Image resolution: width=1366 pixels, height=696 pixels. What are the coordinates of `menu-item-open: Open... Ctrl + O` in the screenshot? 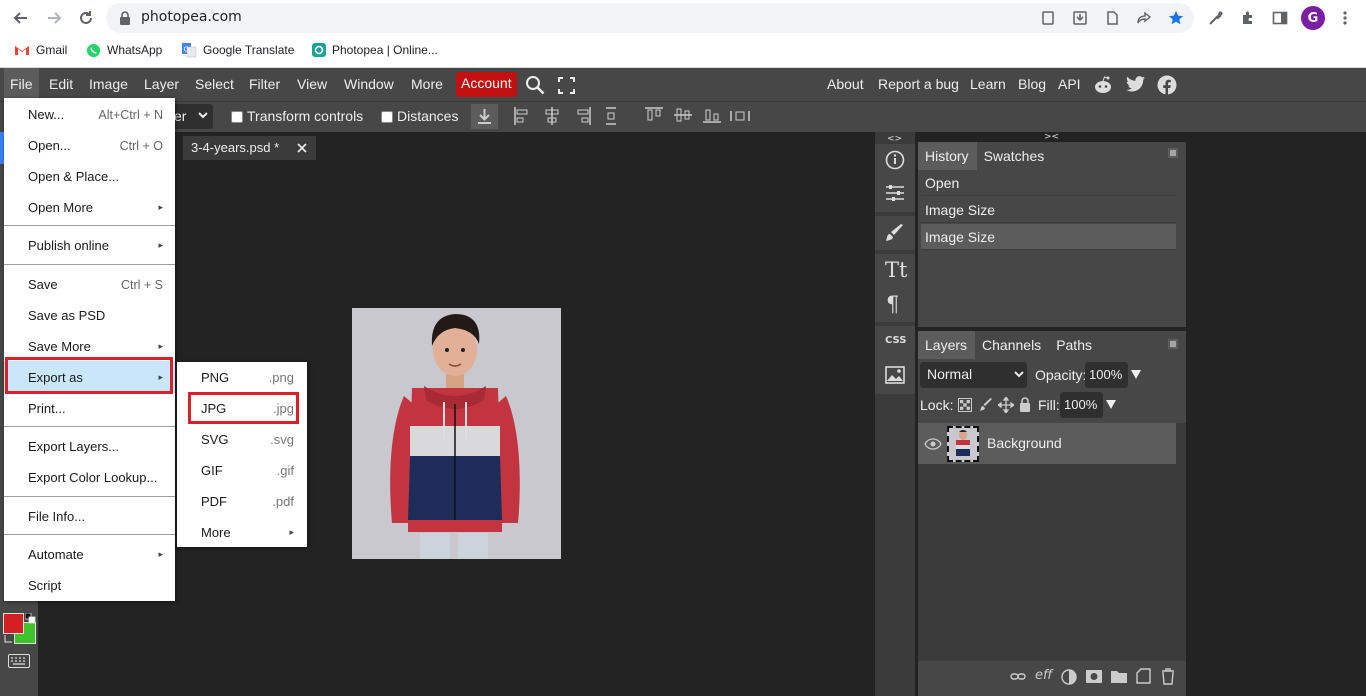 It's located at (89, 145).